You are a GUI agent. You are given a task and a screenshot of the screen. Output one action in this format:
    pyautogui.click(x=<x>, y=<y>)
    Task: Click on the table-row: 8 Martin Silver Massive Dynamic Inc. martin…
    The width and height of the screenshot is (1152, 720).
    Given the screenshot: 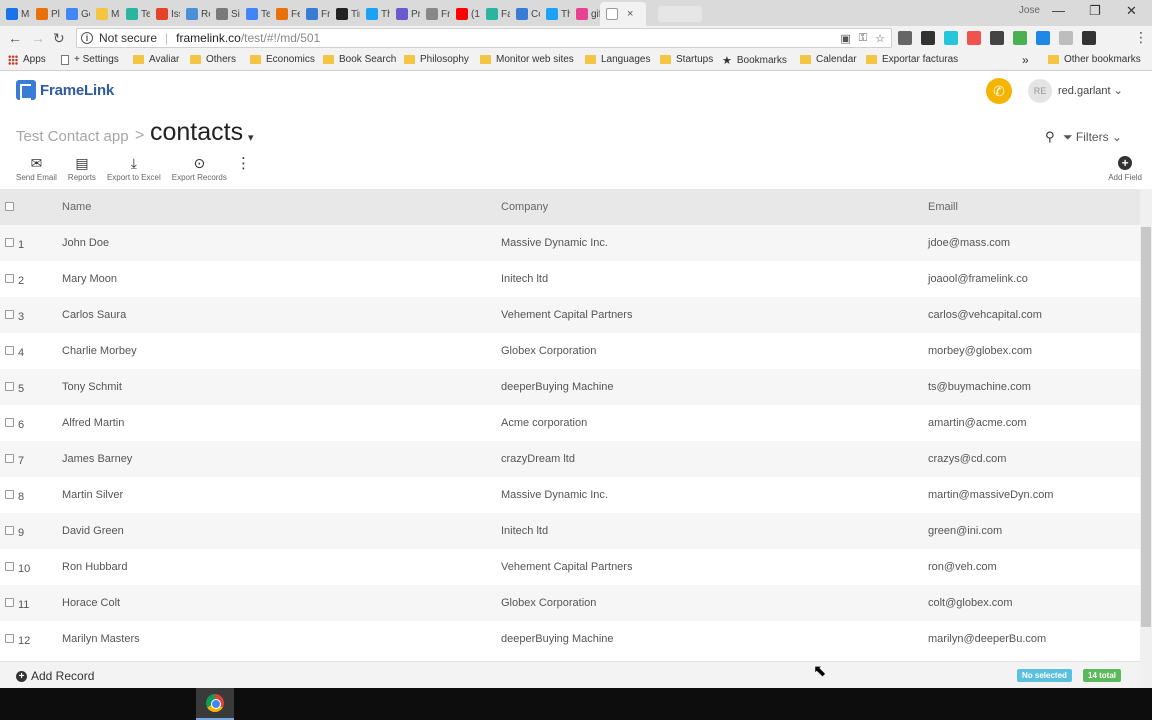 What is the action you would take?
    pyautogui.click(x=570, y=495)
    